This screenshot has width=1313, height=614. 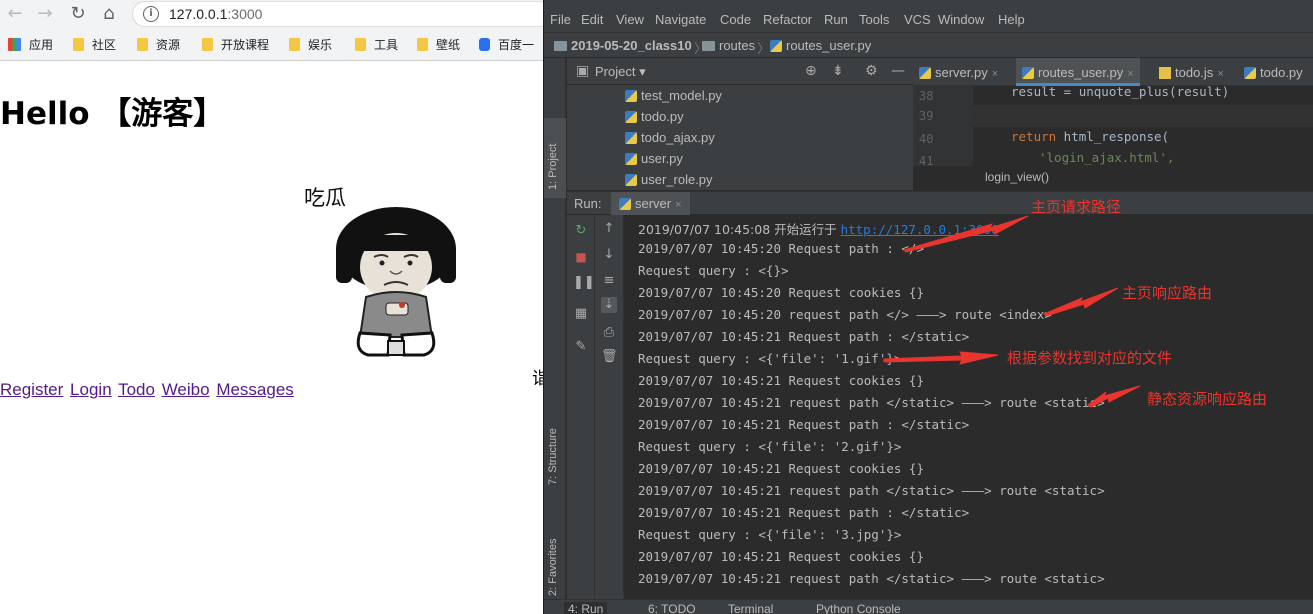 What do you see at coordinates (254, 389) in the screenshot?
I see `messages-link: Messages` at bounding box center [254, 389].